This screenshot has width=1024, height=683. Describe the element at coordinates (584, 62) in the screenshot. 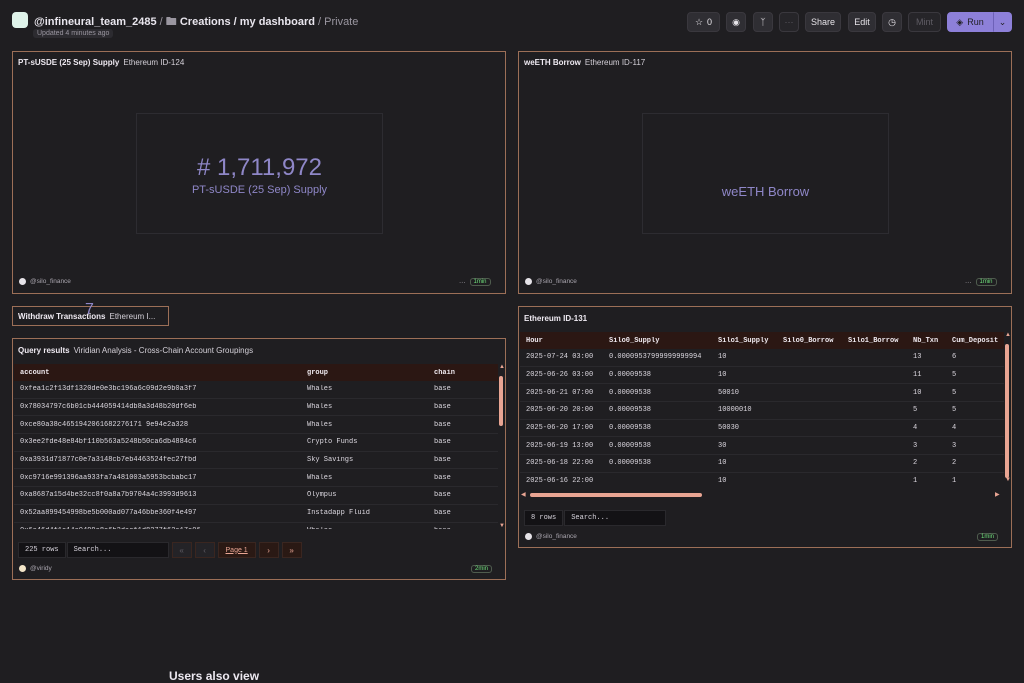

I see `panel-title: weETH Borrow Ethereum ID-117` at that location.